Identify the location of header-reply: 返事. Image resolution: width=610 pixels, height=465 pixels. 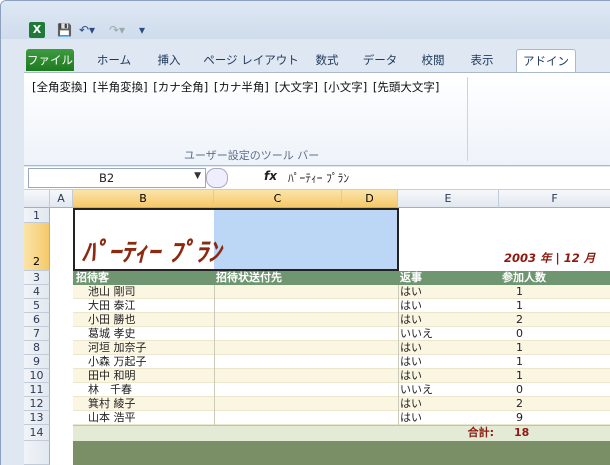
(411, 278).